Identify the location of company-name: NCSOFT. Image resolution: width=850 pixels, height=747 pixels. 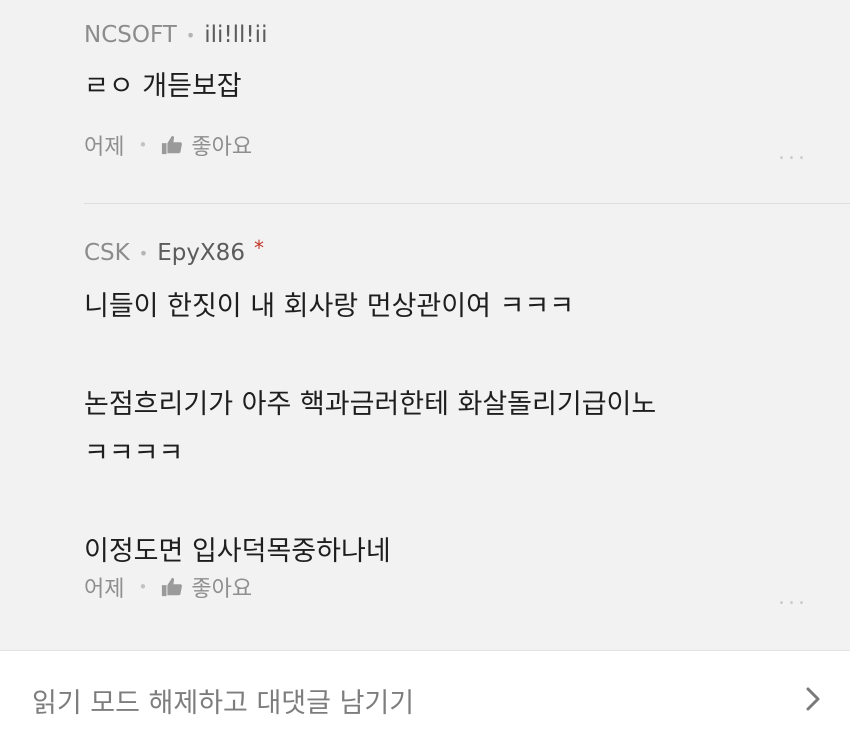
(130, 35).